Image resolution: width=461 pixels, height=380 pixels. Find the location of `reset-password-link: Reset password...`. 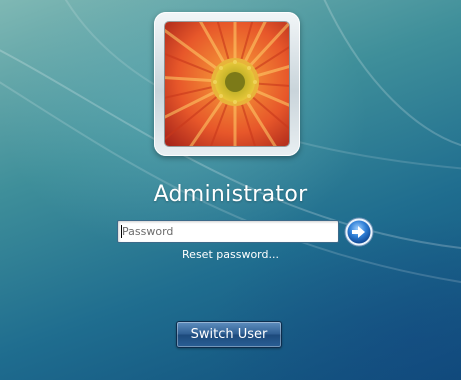

reset-password-link: Reset password... is located at coordinates (230, 254).